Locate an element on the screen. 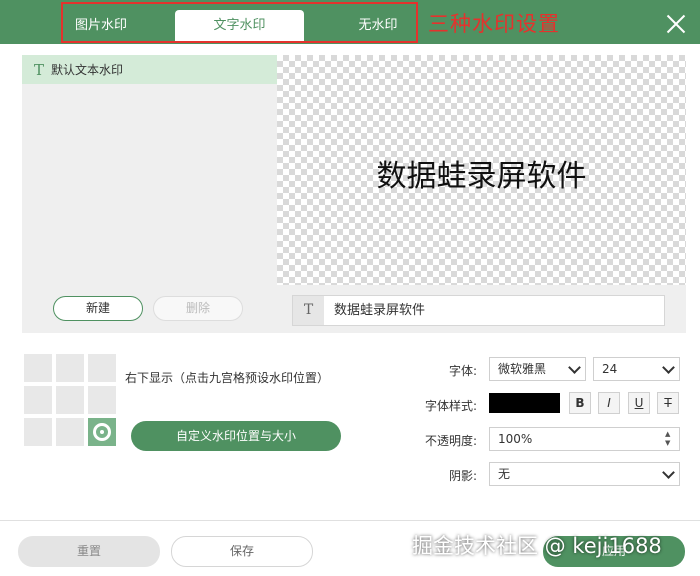 The height and width of the screenshot is (576, 700). list-item-label: 默认文本水印 is located at coordinates (87, 70).